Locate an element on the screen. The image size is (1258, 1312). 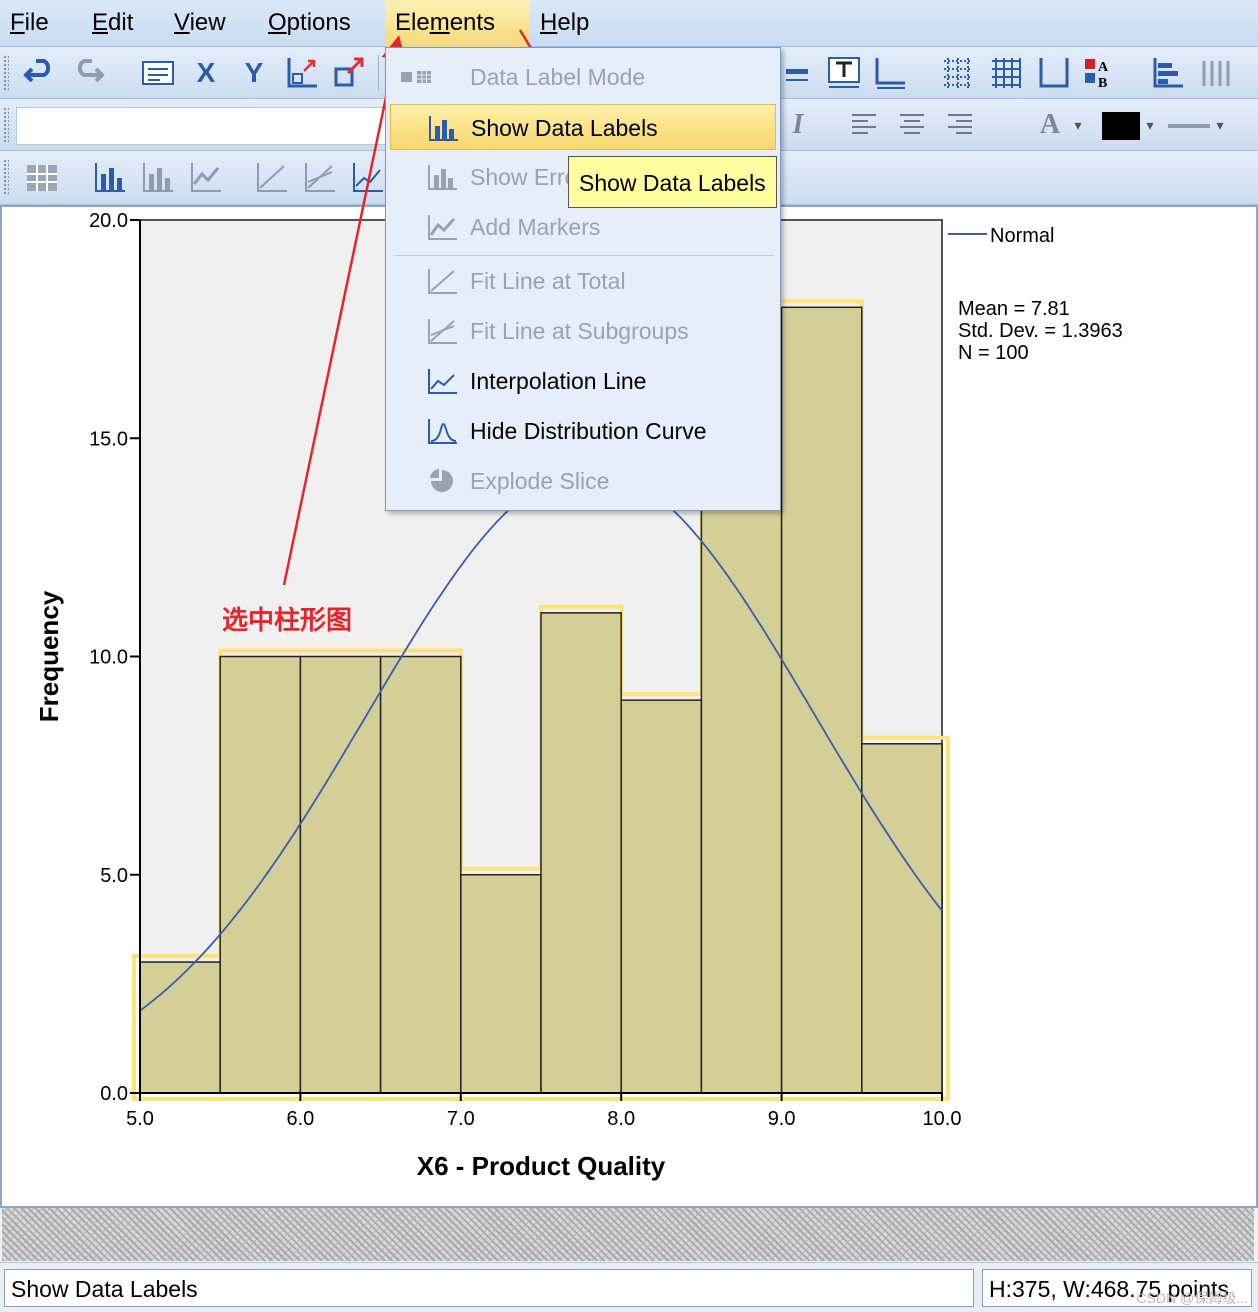
menu-item-interpolation-line: Interpolation Line is located at coordinates (583, 381).